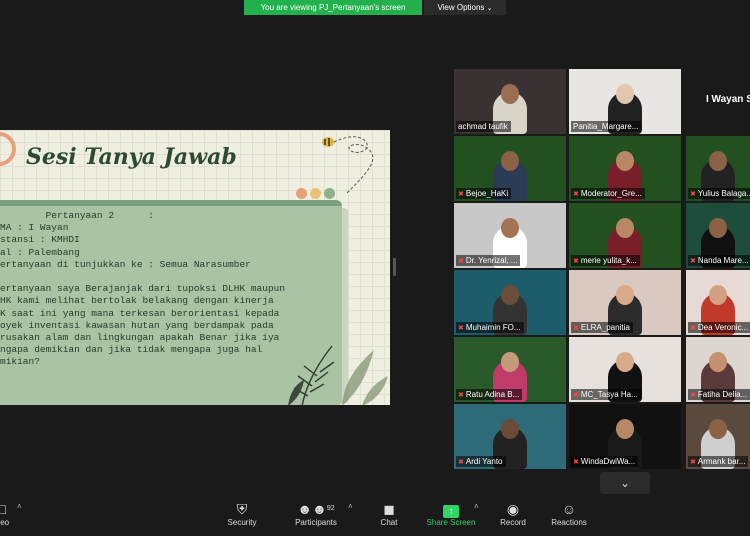 Image resolution: width=750 pixels, height=536 pixels. I want to click on question-line: MA : I Wayan, so click(34, 228).